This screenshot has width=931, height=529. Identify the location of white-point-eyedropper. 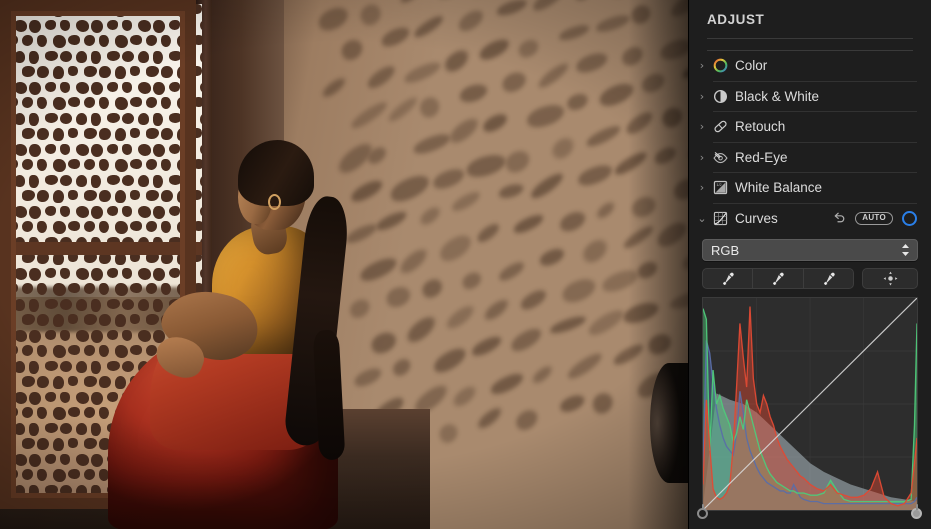
(828, 278).